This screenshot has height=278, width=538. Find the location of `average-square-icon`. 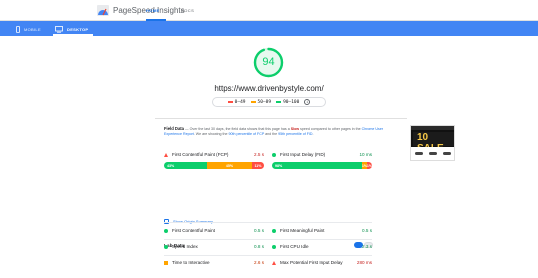

average-square-icon is located at coordinates (166, 262).